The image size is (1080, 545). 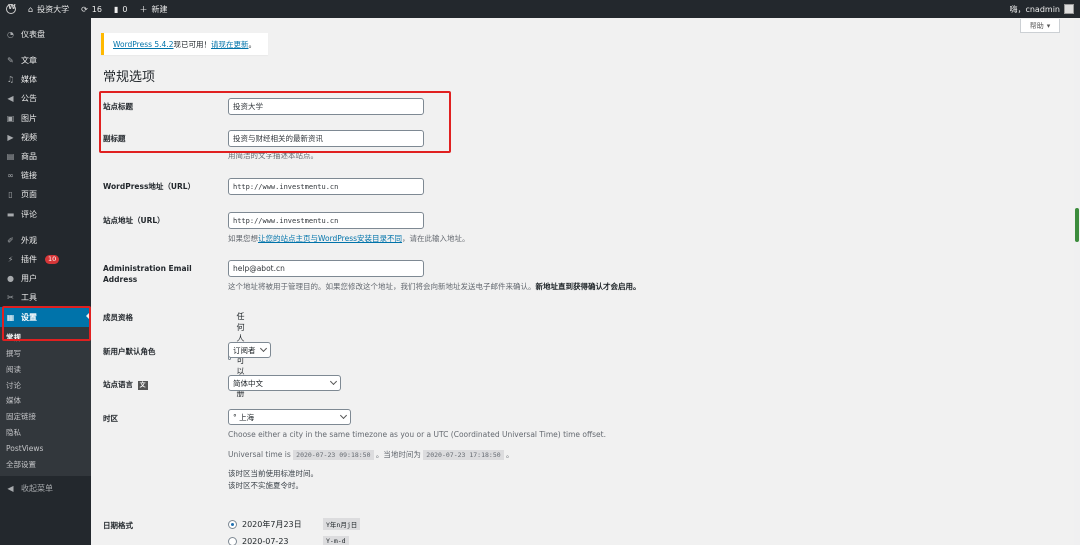 What do you see at coordinates (134, 220) in the screenshot?
I see `site-url-label: 站点地址（URL）` at bounding box center [134, 220].